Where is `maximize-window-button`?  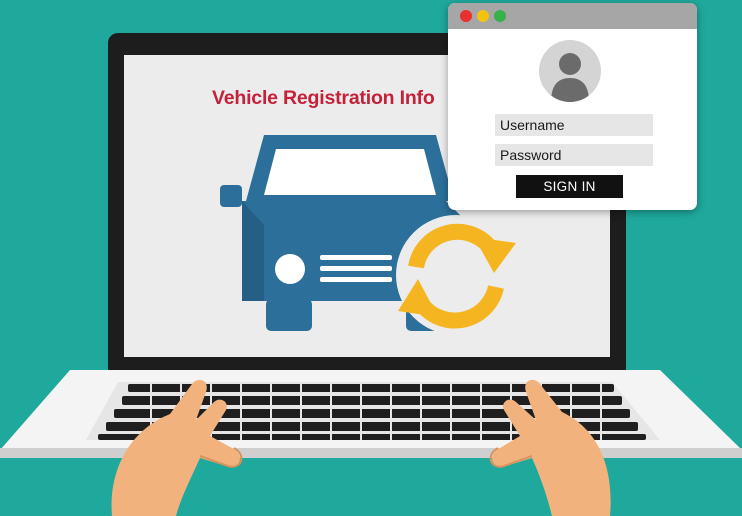
maximize-window-button is located at coordinates (500, 16).